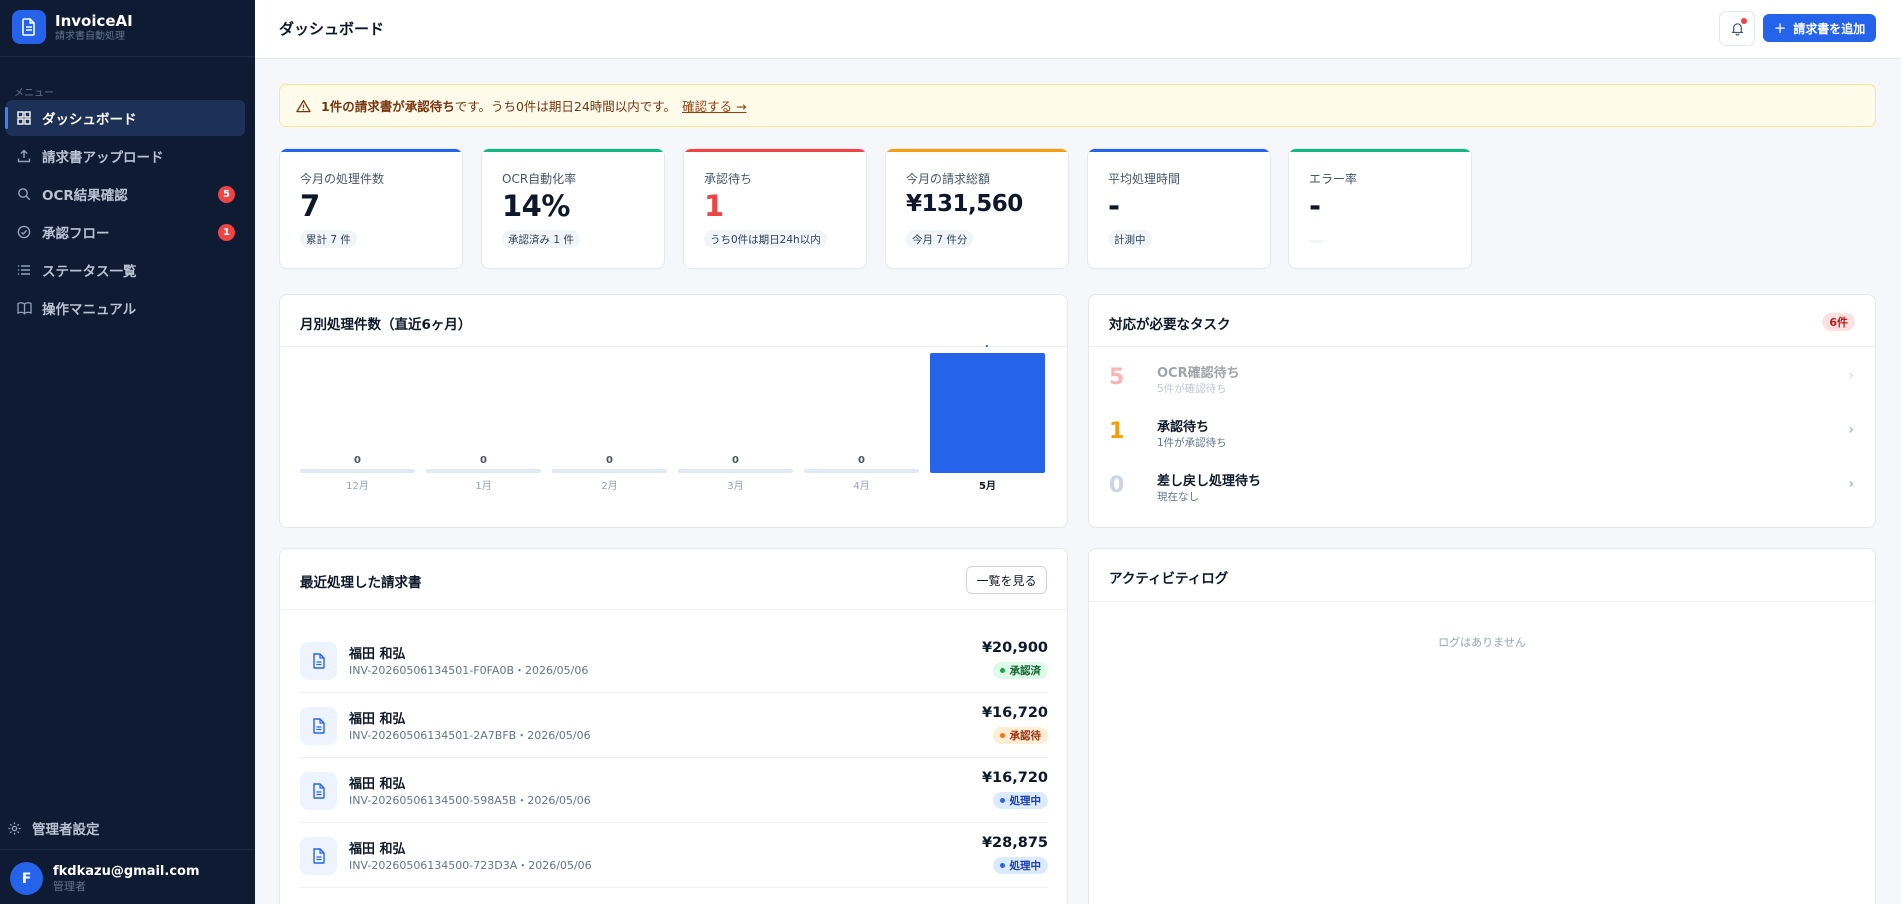  Describe the element at coordinates (765, 239) in the screenshot. I see `stat-tag: うち0件は期日24h以内` at that location.